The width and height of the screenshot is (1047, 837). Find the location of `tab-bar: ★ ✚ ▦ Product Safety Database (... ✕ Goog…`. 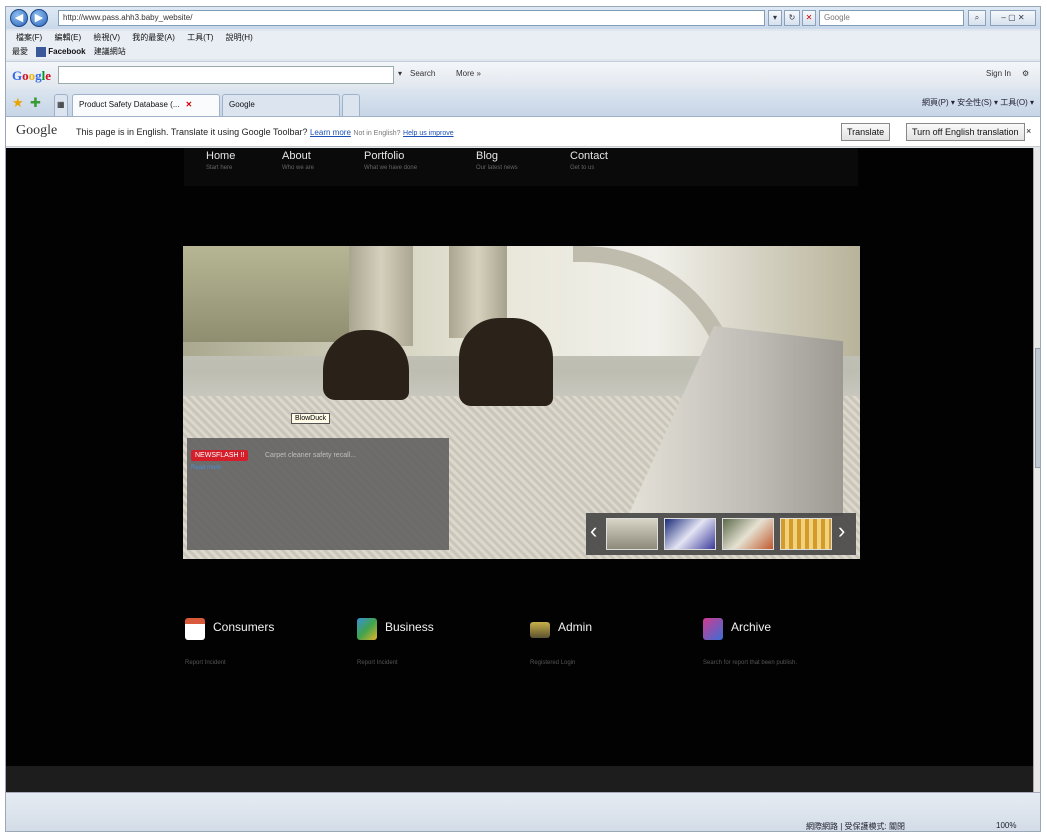

tab-bar: ★ ✚ ▦ Product Safety Database (... ✕ Goog… is located at coordinates (523, 103).